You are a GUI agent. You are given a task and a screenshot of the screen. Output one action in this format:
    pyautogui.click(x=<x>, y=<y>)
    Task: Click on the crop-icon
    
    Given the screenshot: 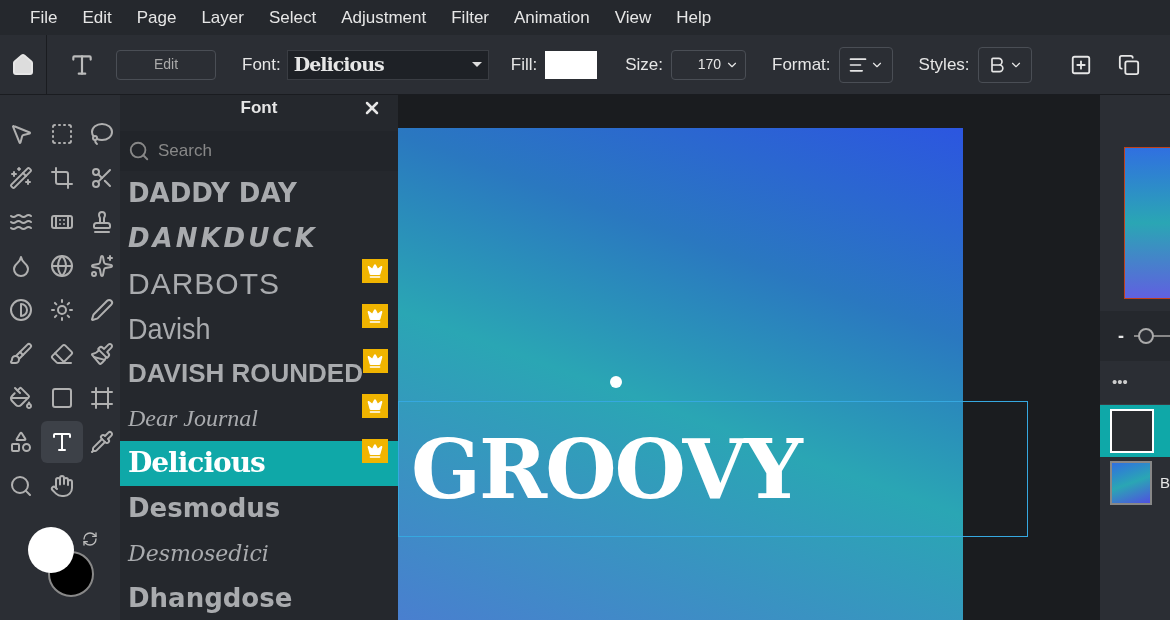 What is the action you would take?
    pyautogui.click(x=61, y=178)
    